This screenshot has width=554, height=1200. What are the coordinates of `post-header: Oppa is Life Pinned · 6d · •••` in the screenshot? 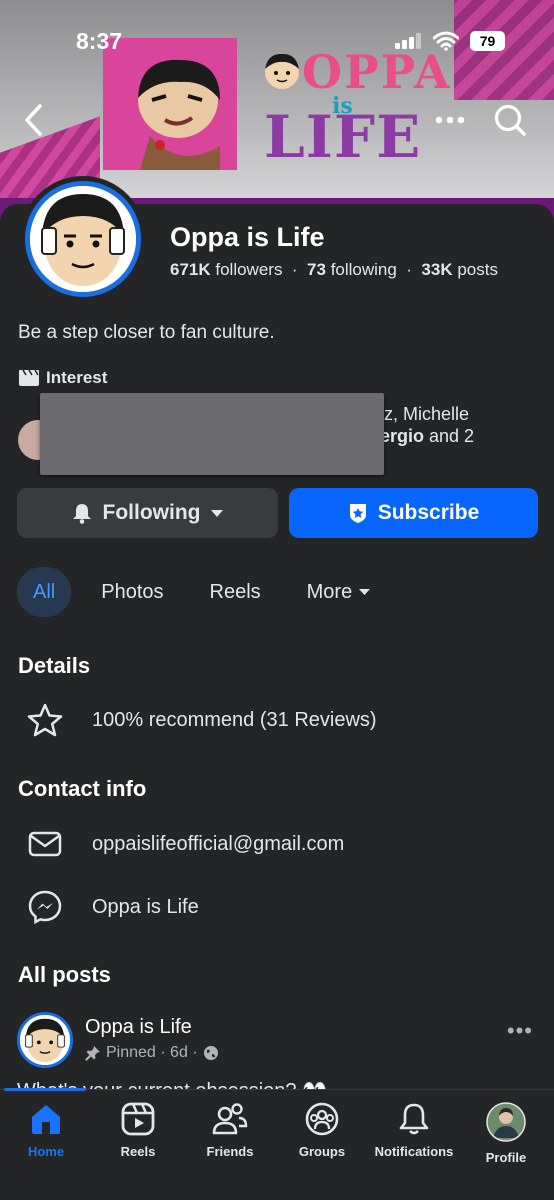 It's located at (277, 1042).